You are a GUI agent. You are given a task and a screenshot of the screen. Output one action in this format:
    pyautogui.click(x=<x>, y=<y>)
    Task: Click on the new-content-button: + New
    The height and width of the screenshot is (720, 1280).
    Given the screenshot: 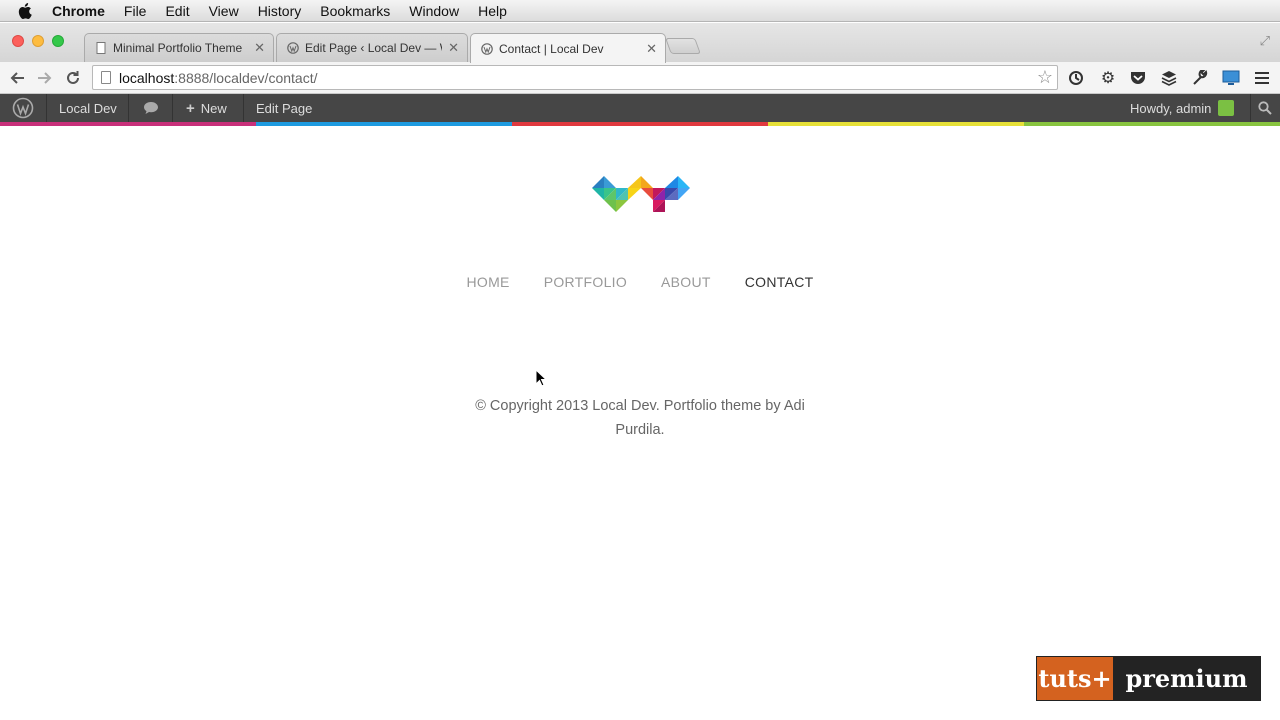 What is the action you would take?
    pyautogui.click(x=206, y=108)
    